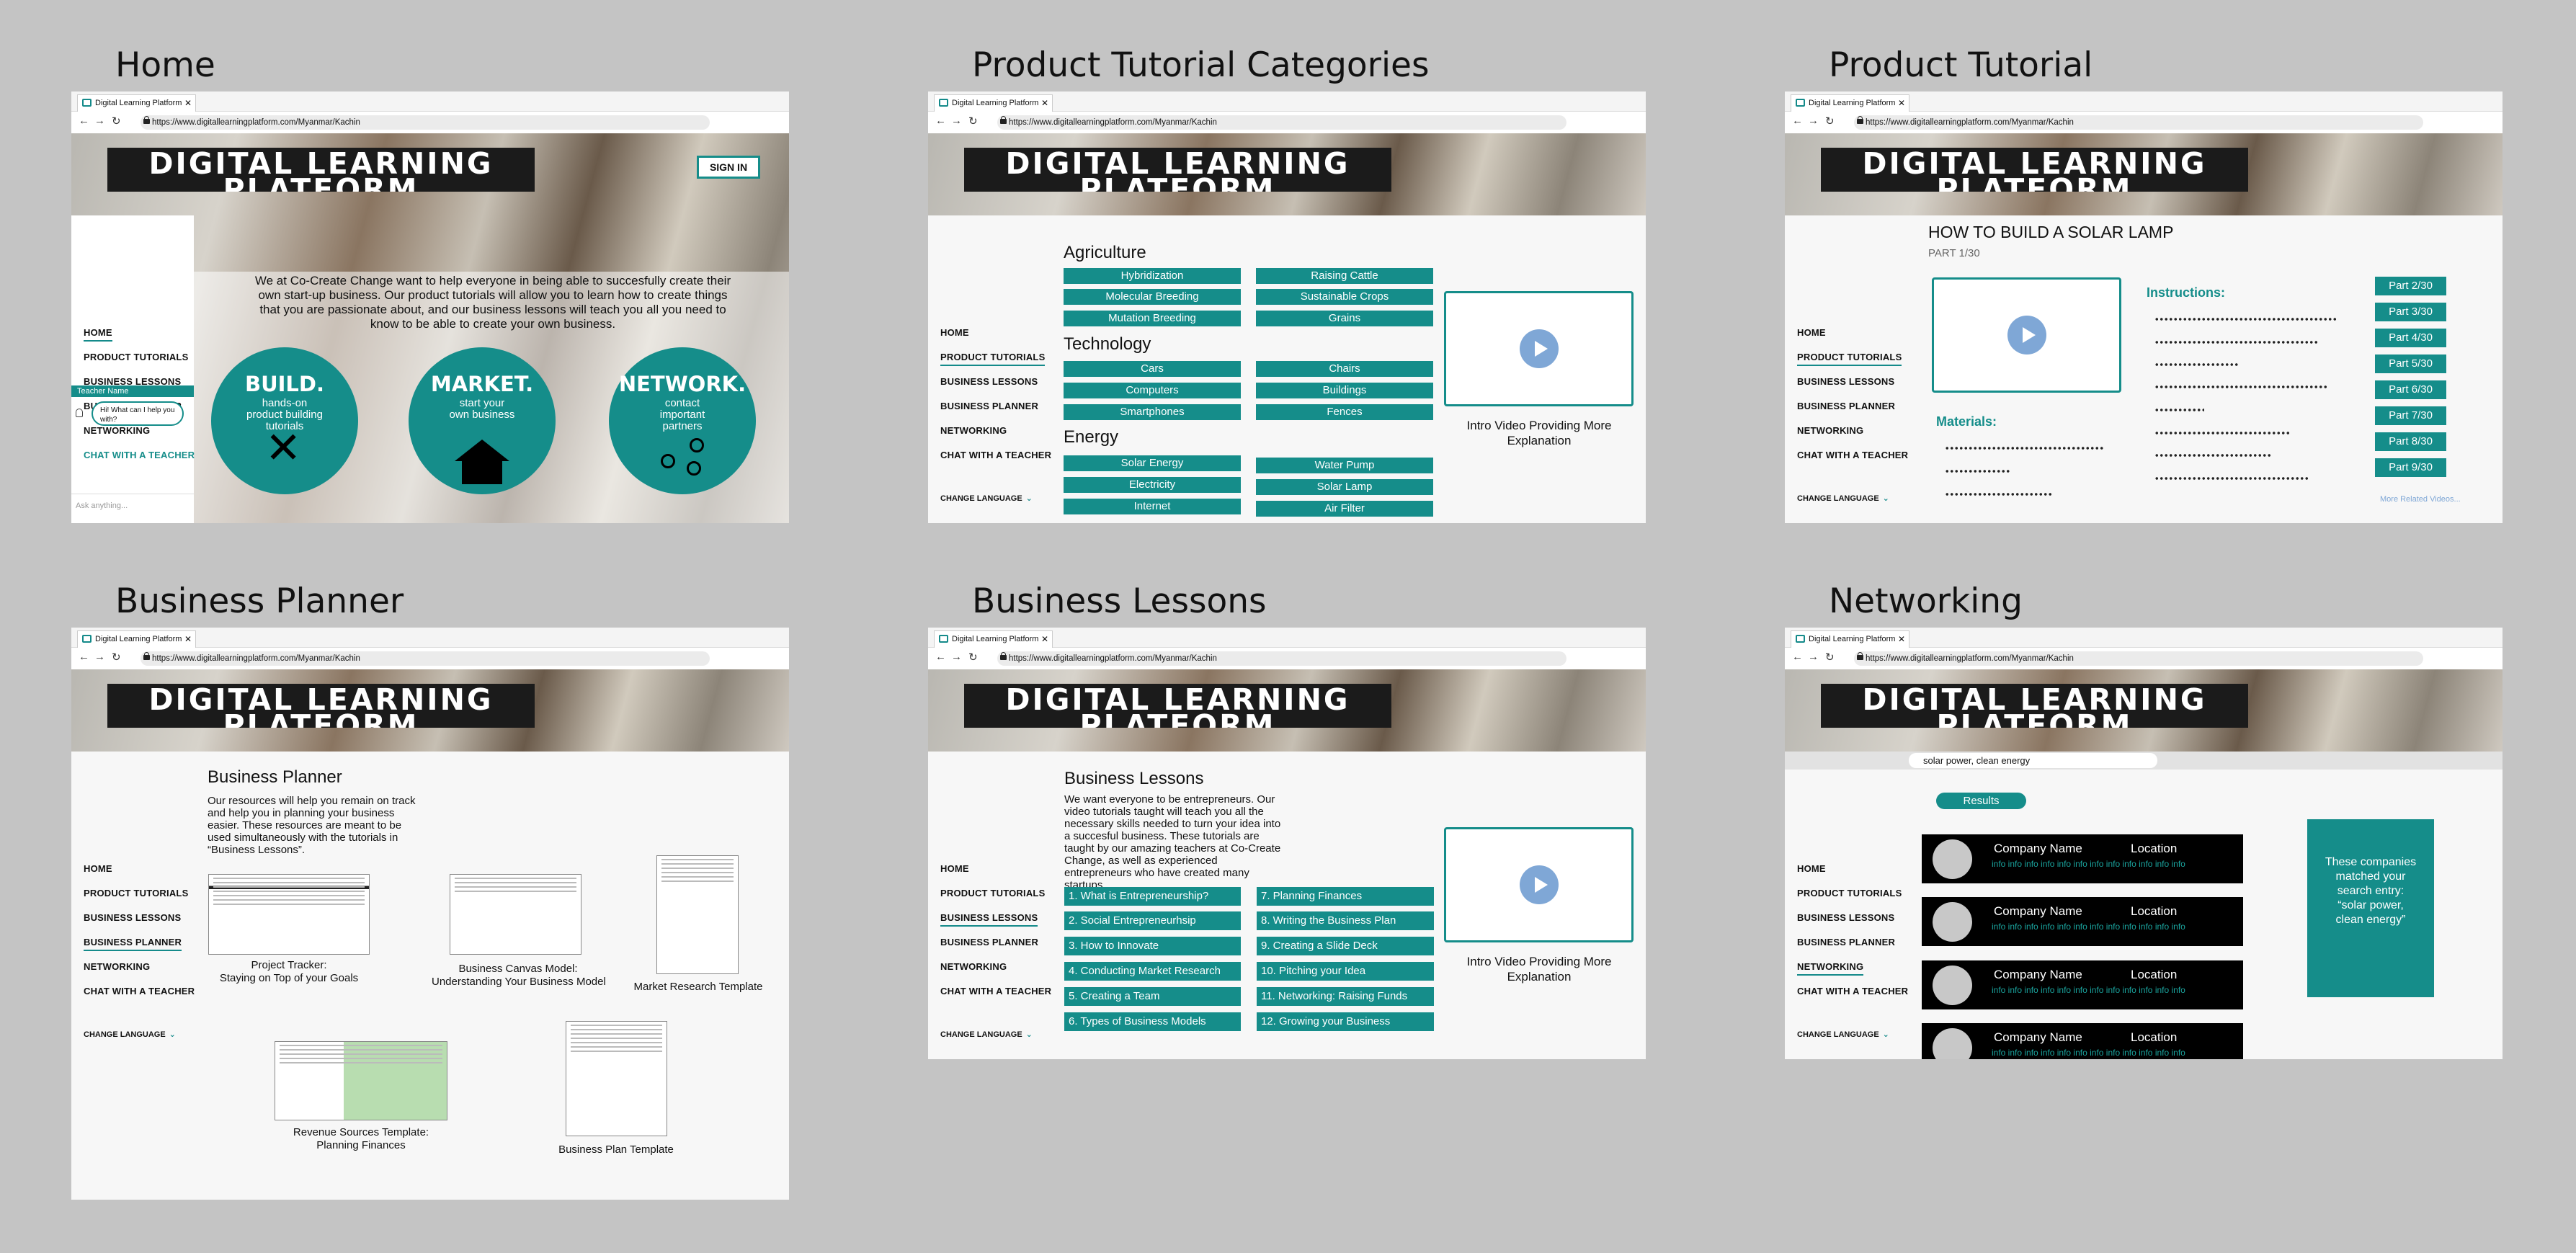 This screenshot has width=2576, height=1253. Describe the element at coordinates (1152, 390) in the screenshot. I see `category-button: Computers` at that location.